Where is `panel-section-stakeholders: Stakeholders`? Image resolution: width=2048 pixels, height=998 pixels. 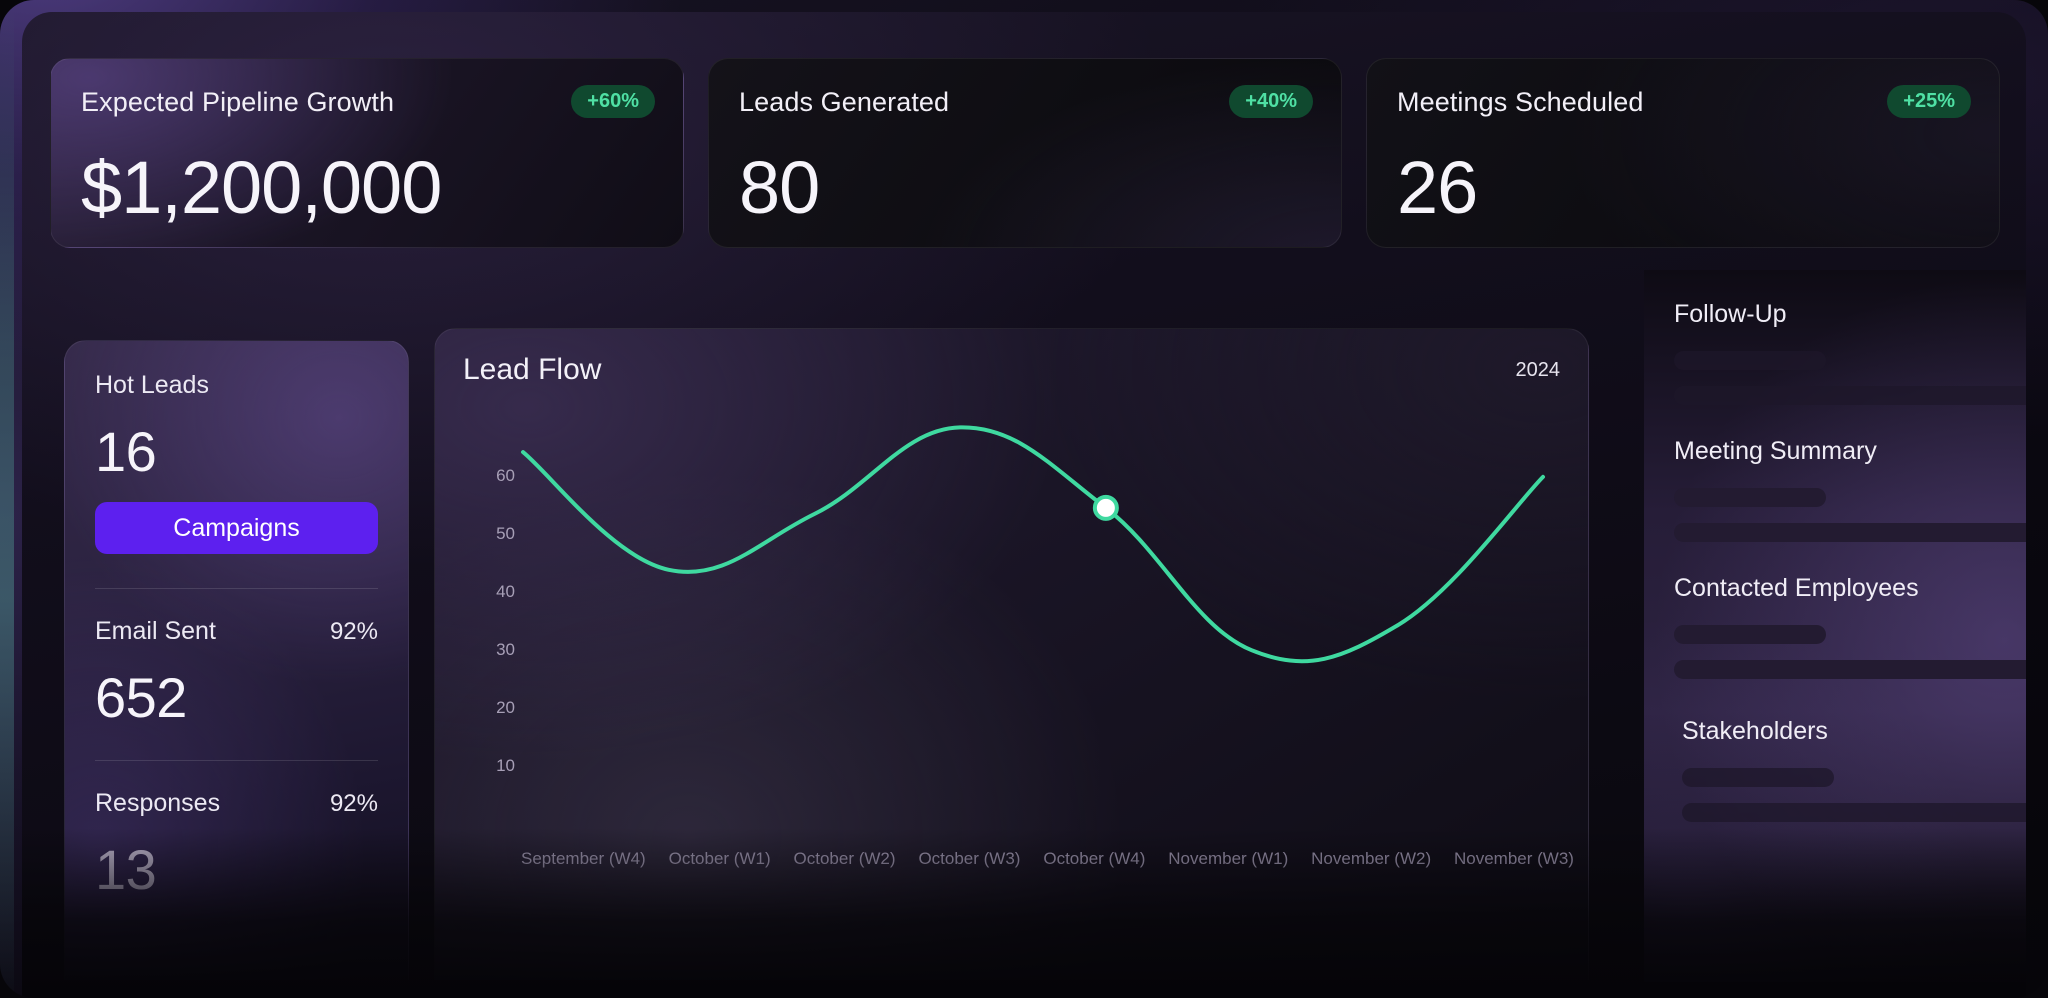
panel-section-stakeholders: Stakeholders is located at coordinates (1850, 769).